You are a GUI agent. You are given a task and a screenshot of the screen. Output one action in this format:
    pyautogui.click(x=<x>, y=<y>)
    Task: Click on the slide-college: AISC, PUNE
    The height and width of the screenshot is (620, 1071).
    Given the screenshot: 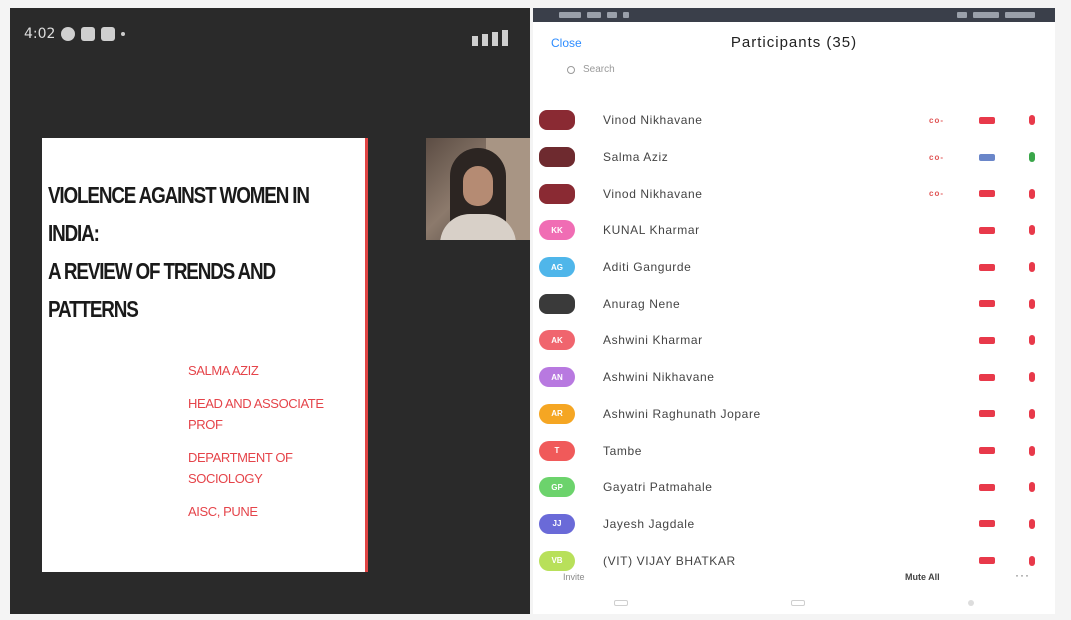 What is the action you would take?
    pyautogui.click(x=223, y=511)
    